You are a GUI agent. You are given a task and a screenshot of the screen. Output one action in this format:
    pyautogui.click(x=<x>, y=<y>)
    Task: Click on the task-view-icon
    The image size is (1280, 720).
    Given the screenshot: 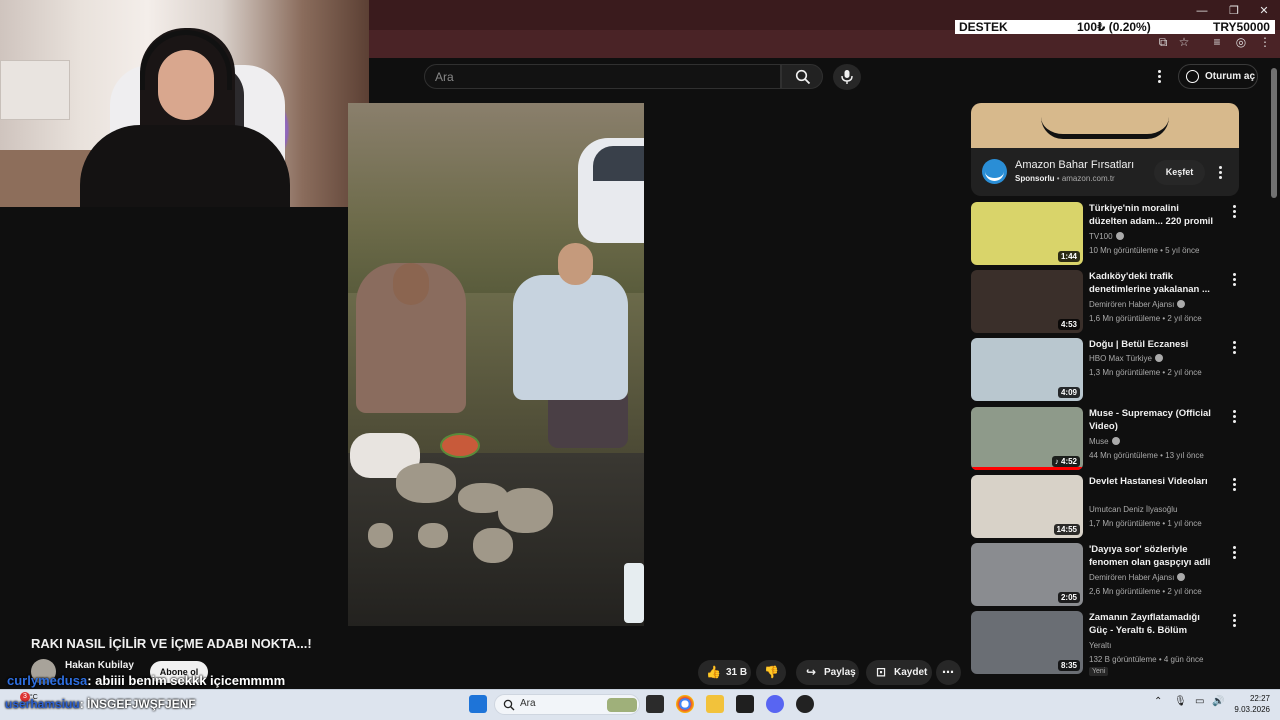 What is the action you would take?
    pyautogui.click(x=655, y=704)
    